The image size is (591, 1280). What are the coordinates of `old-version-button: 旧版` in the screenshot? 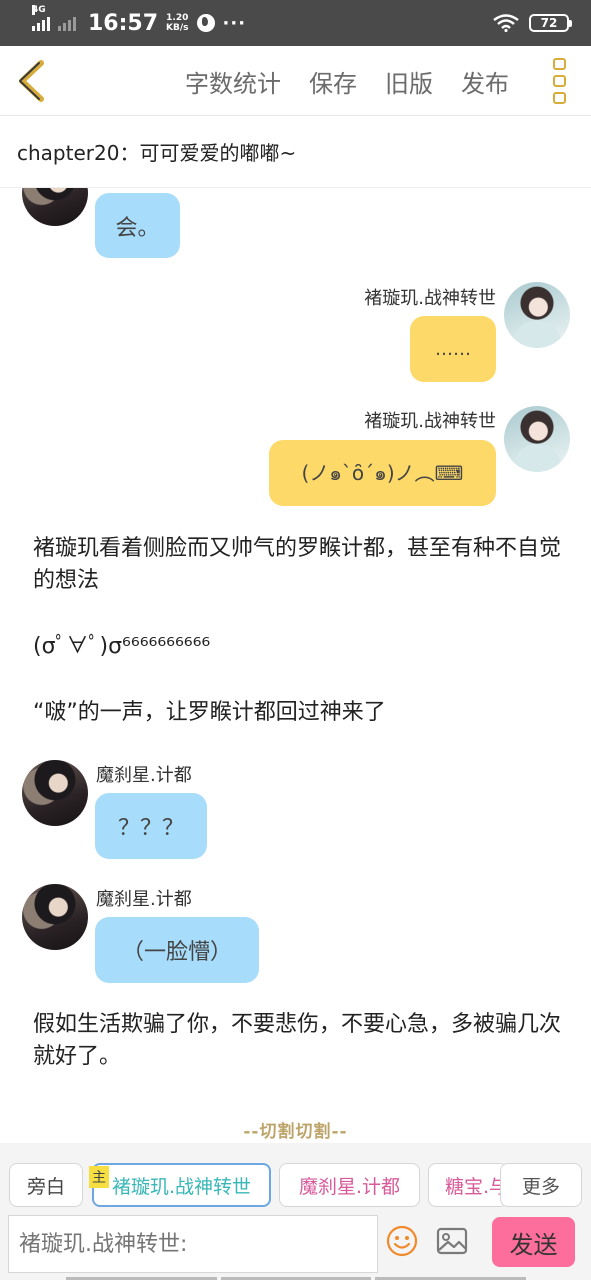 It's located at (409, 81).